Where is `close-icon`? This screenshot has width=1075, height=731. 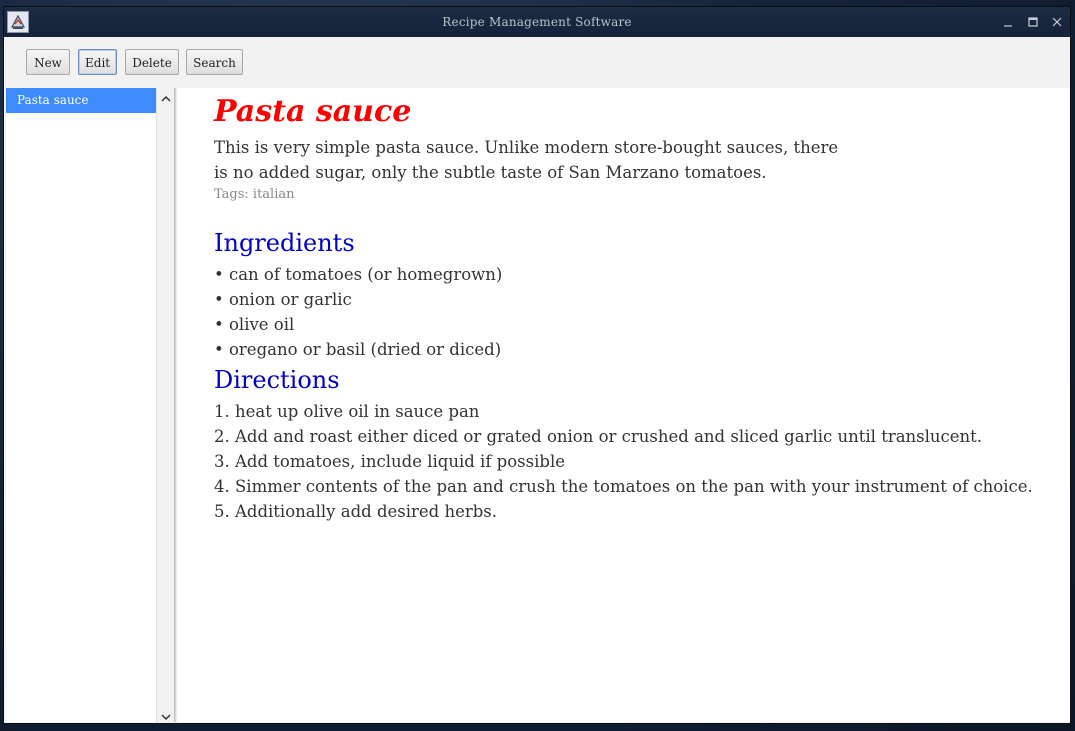
close-icon is located at coordinates (1057, 22).